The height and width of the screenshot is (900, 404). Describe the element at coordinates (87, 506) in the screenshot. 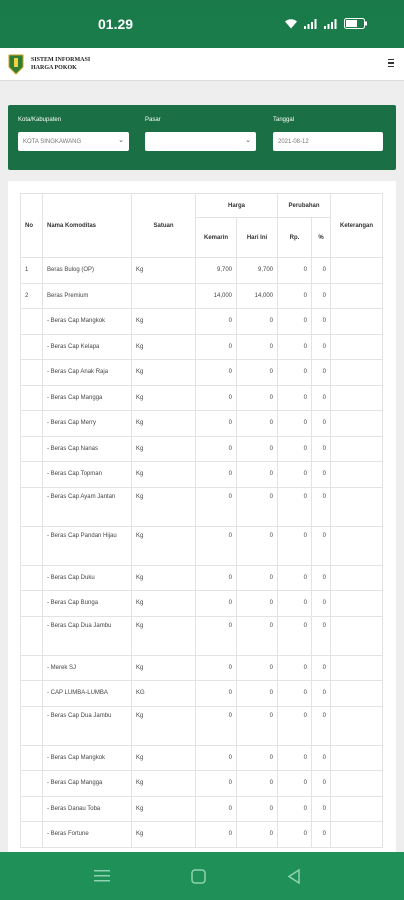

I see `cell-nama: - Beras Cap Ayam Jantan` at that location.